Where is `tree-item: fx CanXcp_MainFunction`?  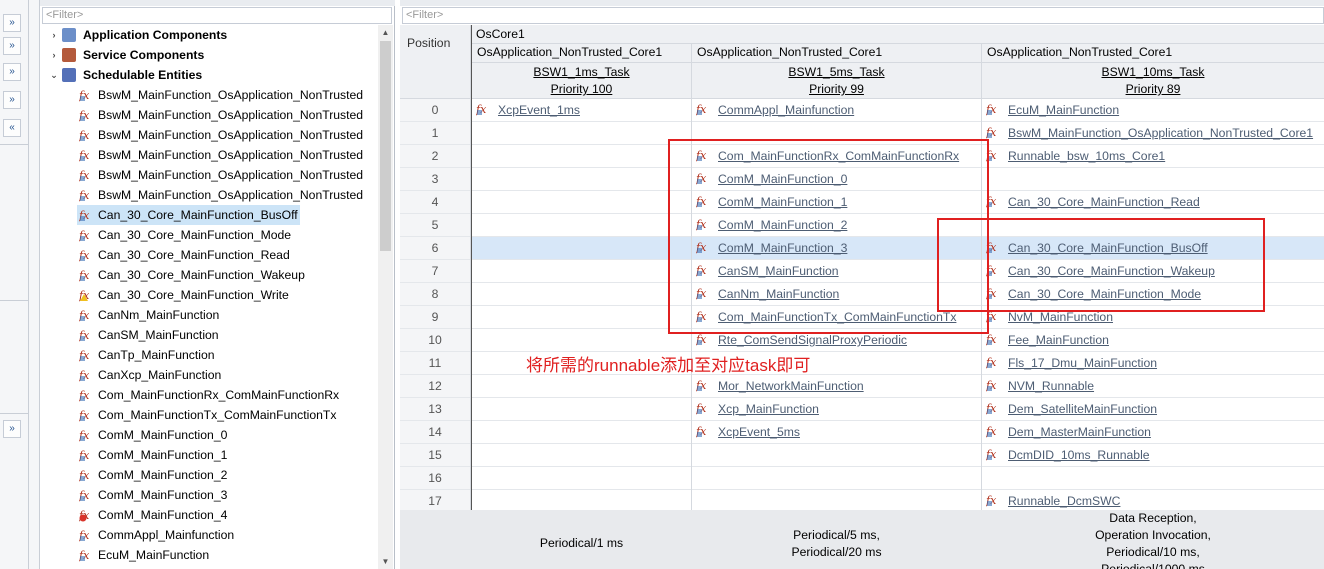 tree-item: fx CanXcp_MainFunction is located at coordinates (150, 375).